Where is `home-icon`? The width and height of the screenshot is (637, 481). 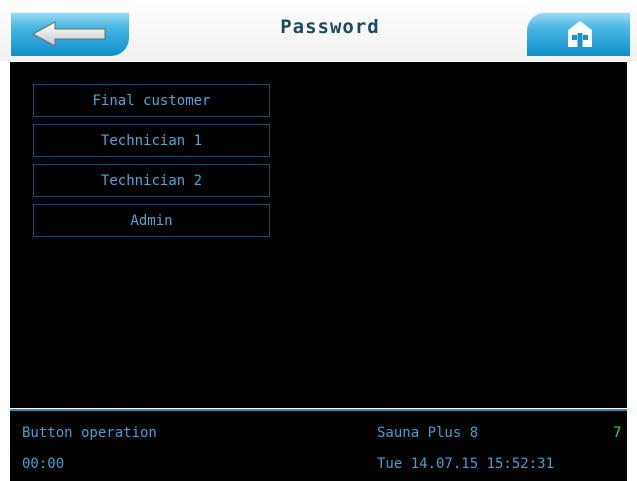 home-icon is located at coordinates (580, 34).